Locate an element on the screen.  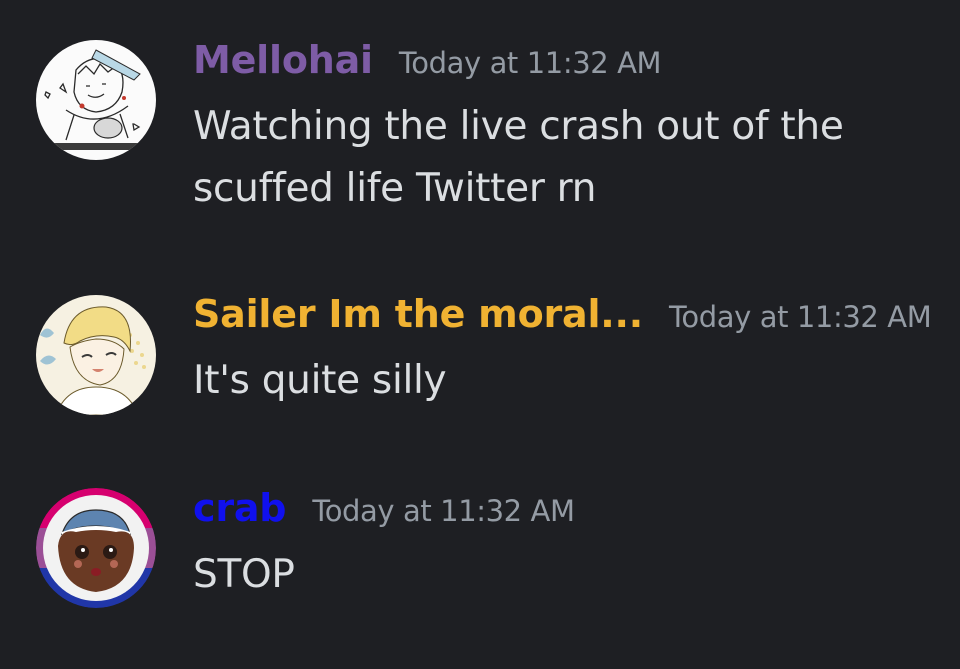
blonde-character-avatar-image is located at coordinates (96, 355).